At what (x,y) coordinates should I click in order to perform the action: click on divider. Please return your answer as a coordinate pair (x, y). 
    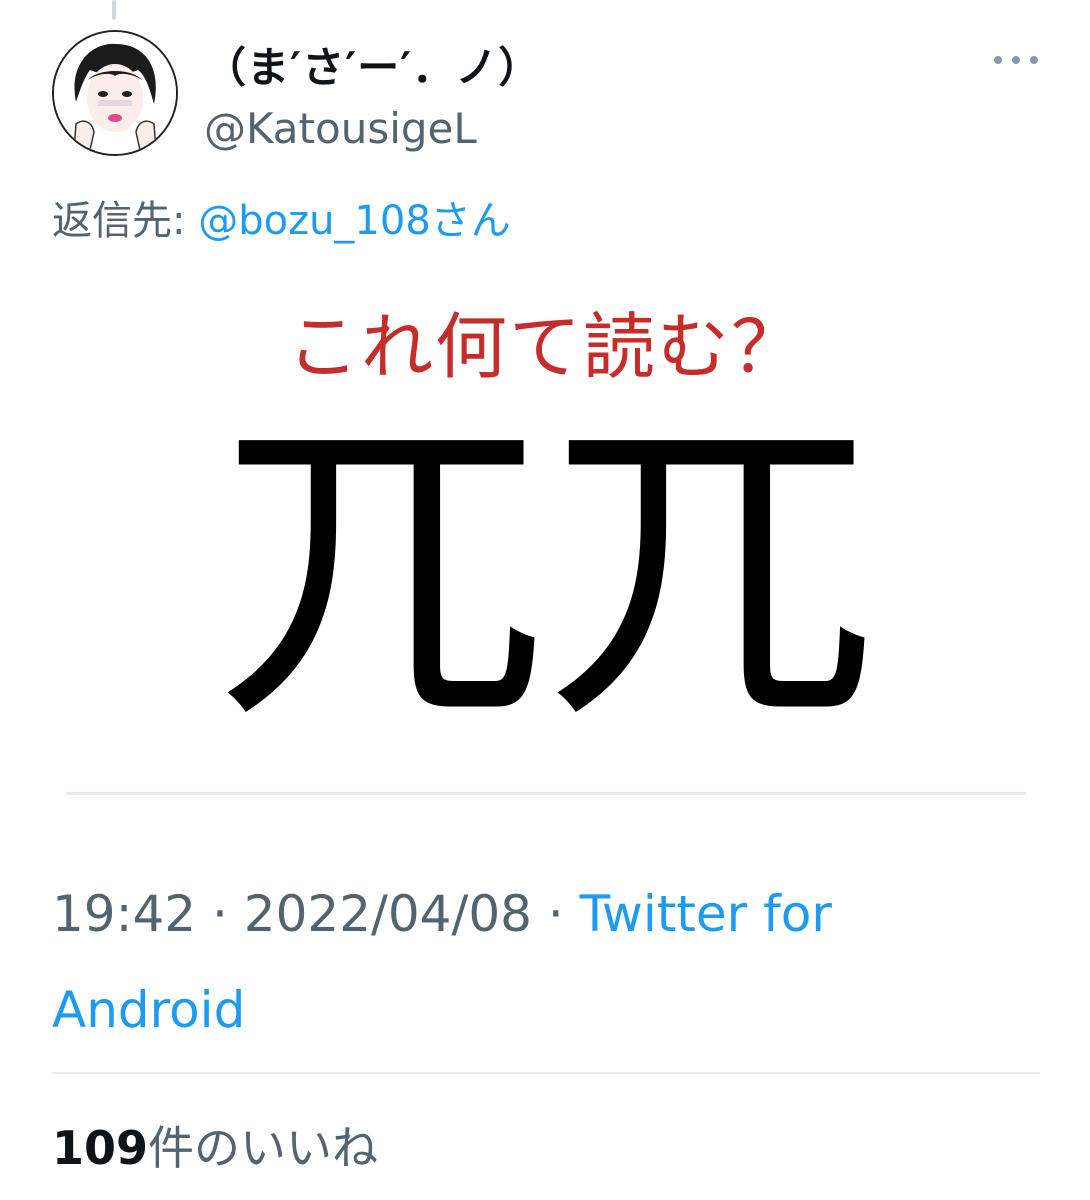
    Looking at the image, I should click on (546, 1073).